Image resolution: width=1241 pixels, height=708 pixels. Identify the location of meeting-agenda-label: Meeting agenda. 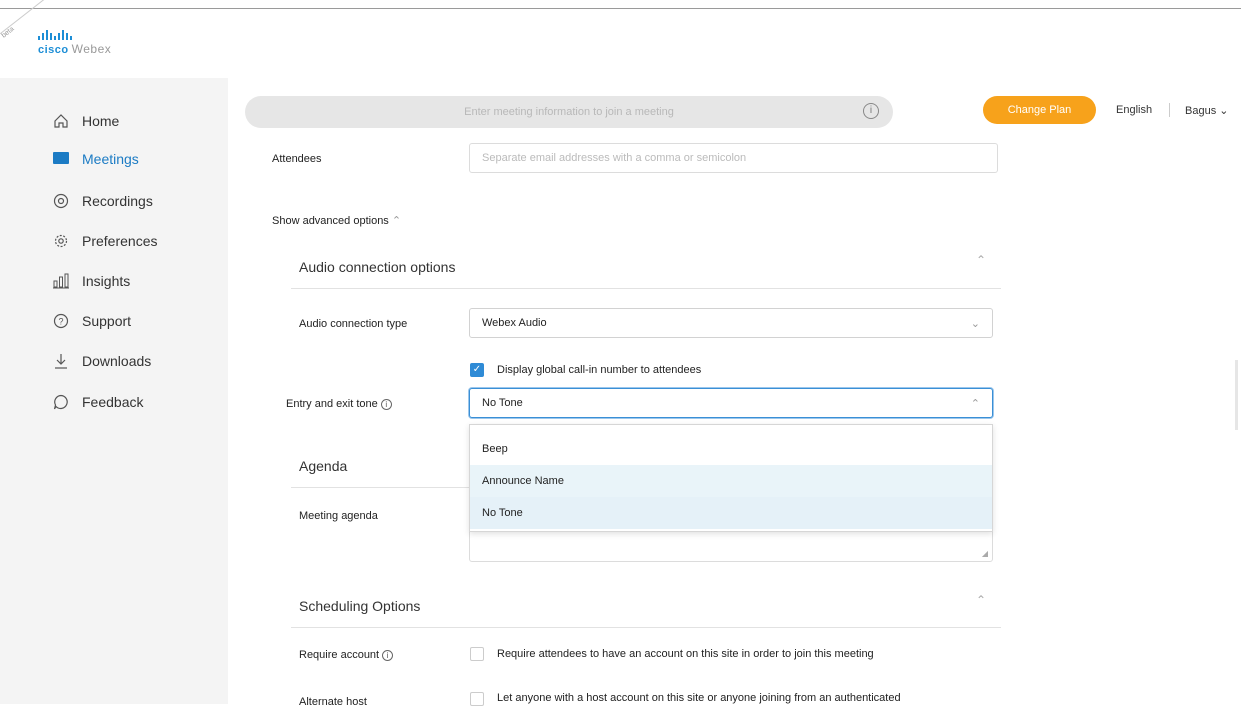
(338, 516).